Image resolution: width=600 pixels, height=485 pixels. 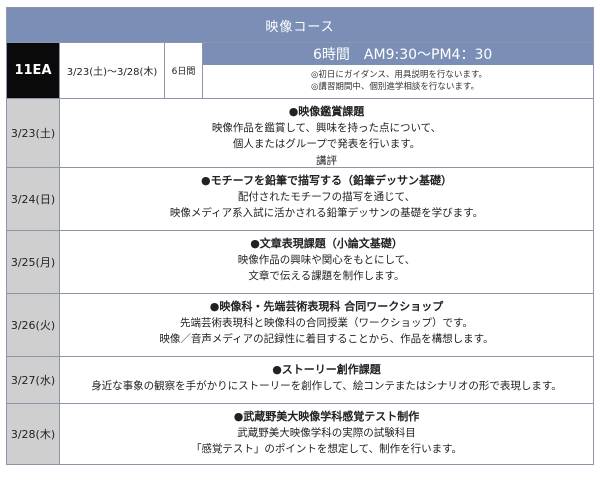 What do you see at coordinates (395, 86) in the screenshot?
I see `note: ◎講習期間中、個別進学相談を行ないます。` at bounding box center [395, 86].